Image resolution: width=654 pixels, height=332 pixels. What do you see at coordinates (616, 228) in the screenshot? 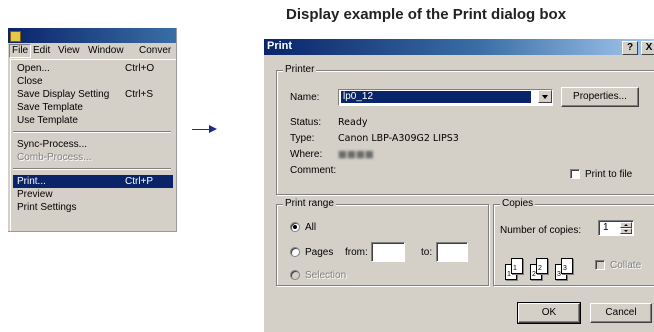
I see `copies-number-spinner: 1` at bounding box center [616, 228].